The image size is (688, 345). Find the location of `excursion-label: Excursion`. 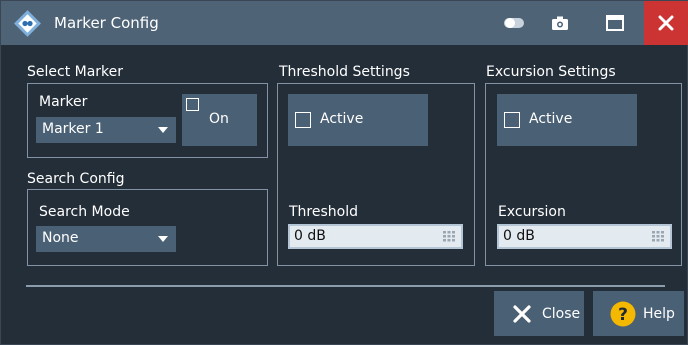

excursion-label: Excursion is located at coordinates (532, 212).